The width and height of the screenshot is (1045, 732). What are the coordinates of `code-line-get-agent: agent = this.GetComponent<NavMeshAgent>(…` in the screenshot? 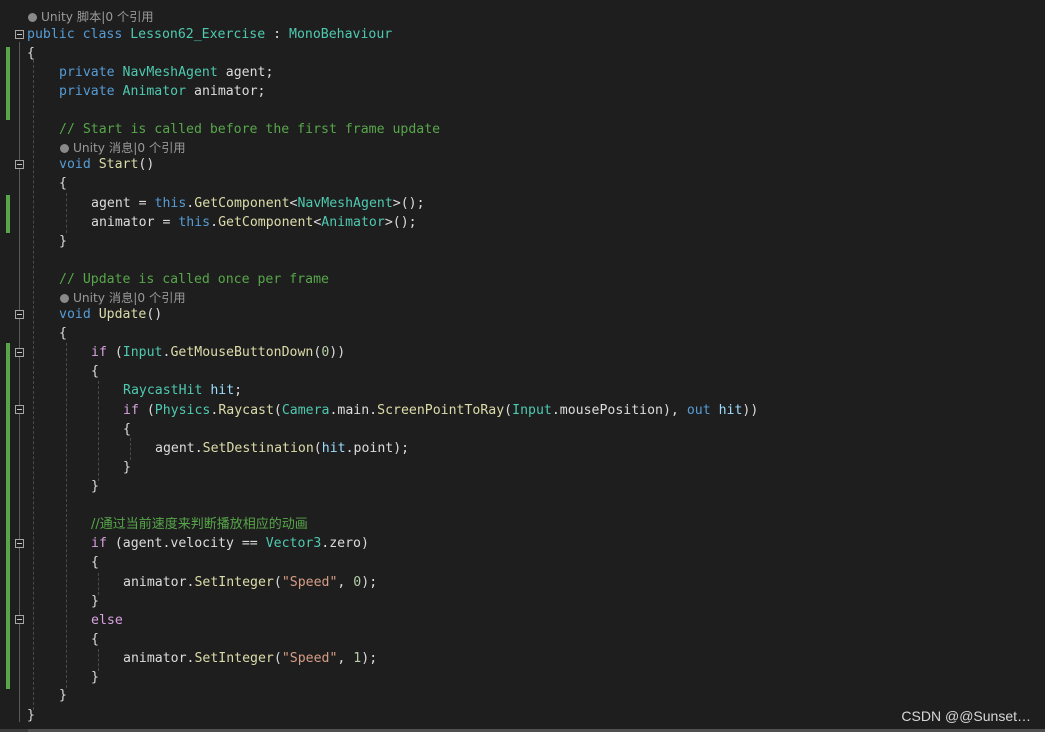 It's located at (258, 203).